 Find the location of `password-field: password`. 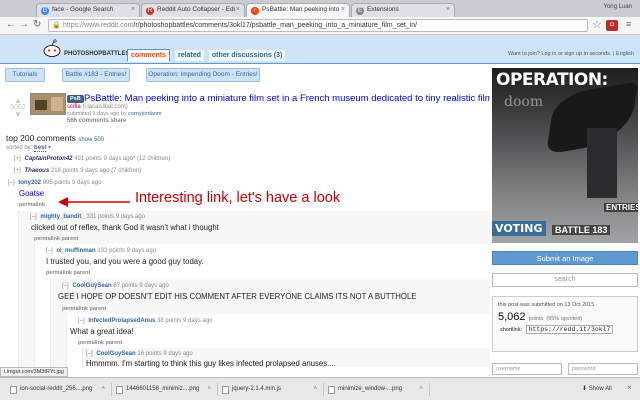

password-field: password is located at coordinates (603, 369).